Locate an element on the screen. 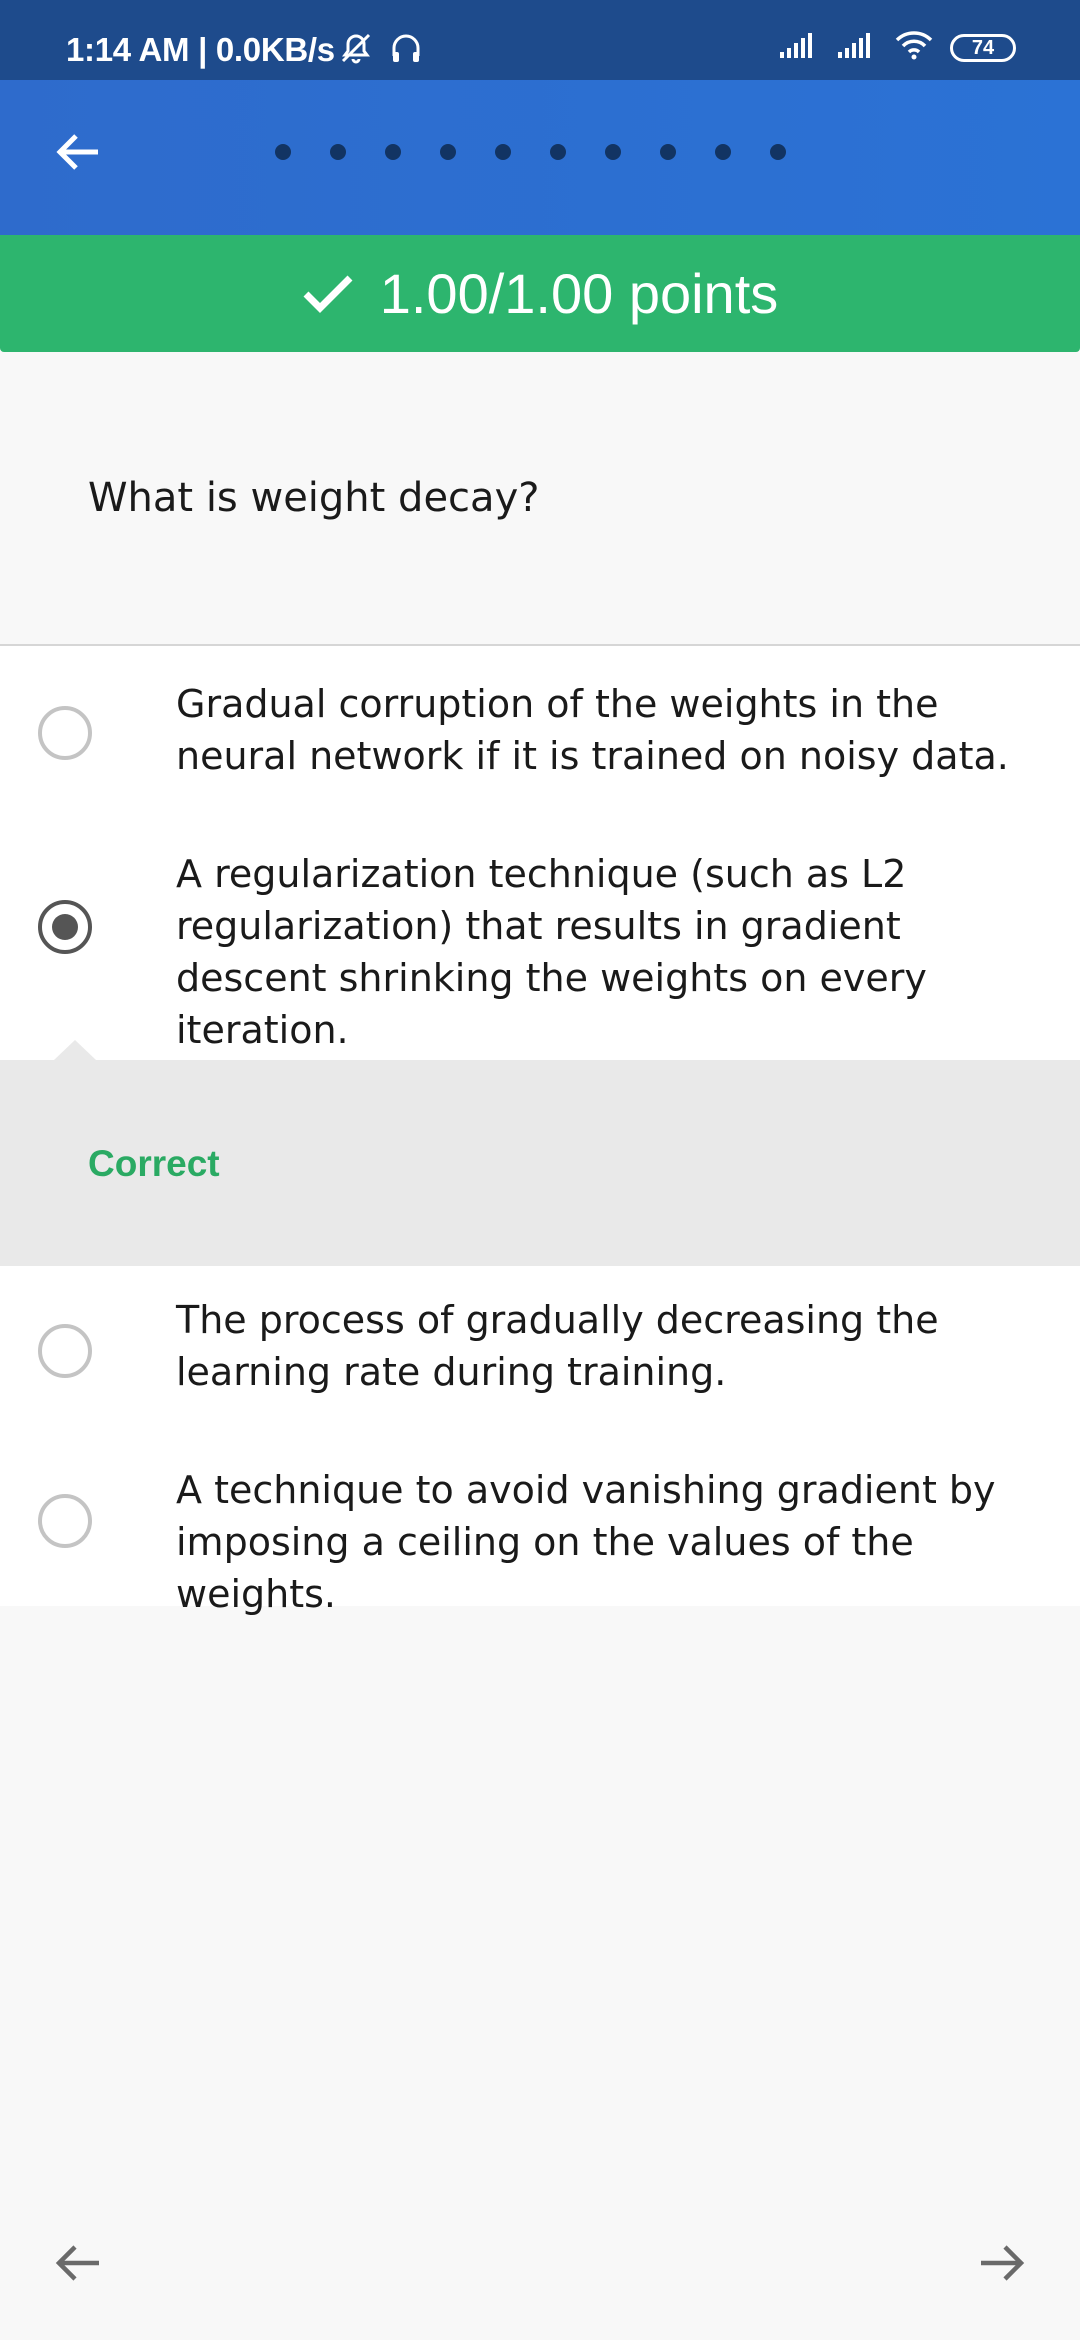 This screenshot has width=1080, height=2340. app-bar is located at coordinates (540, 157).